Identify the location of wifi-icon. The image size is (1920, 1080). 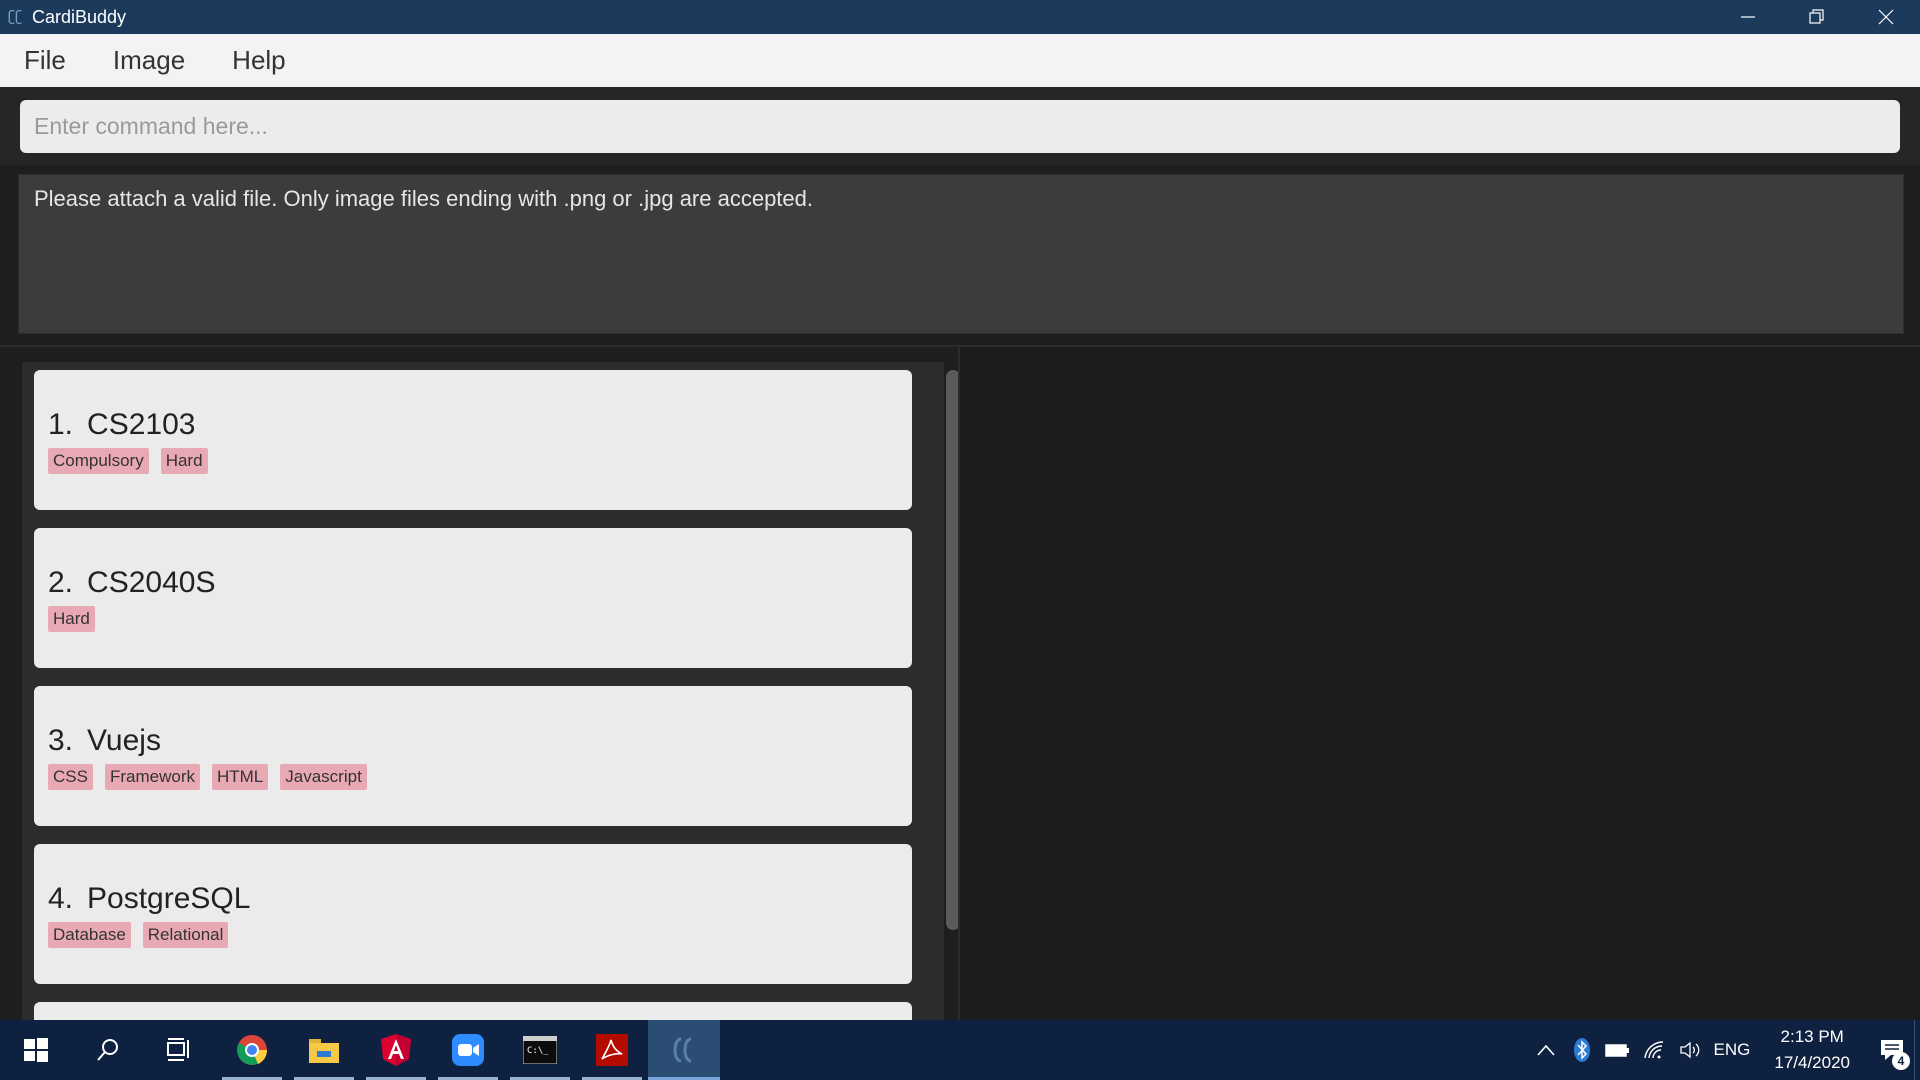
(1653, 1050).